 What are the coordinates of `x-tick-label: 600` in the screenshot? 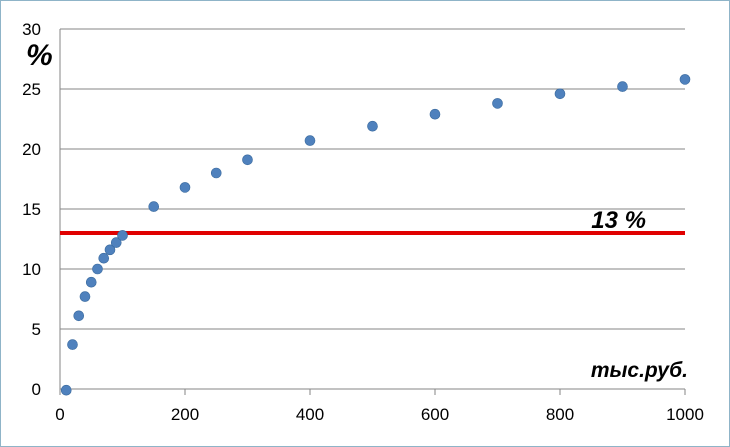 It's located at (435, 414).